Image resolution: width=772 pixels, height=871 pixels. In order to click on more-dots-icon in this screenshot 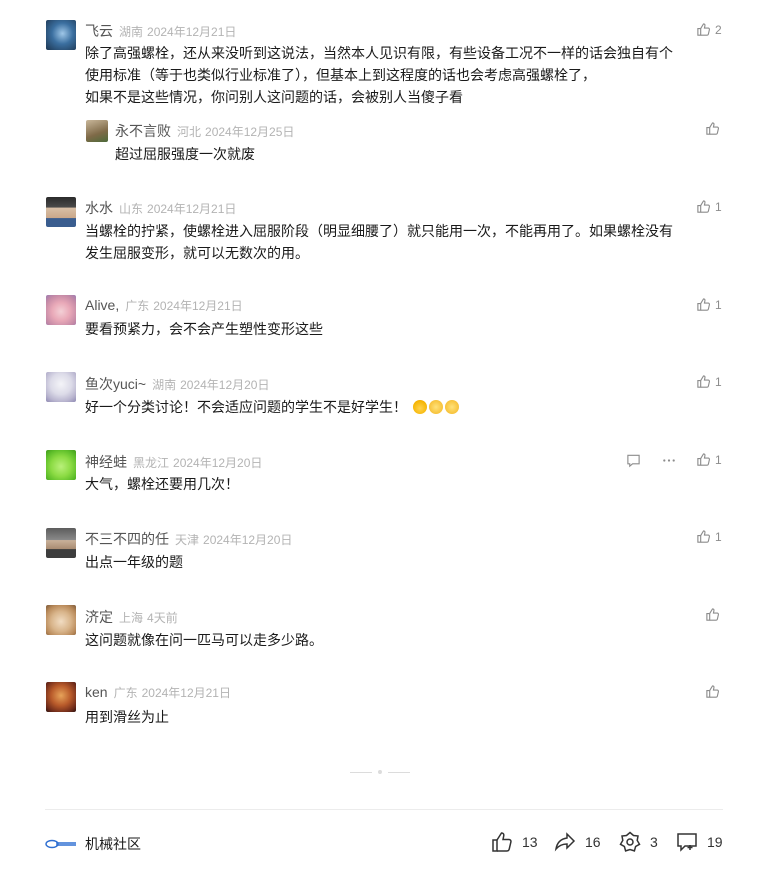, I will do `click(669, 460)`.